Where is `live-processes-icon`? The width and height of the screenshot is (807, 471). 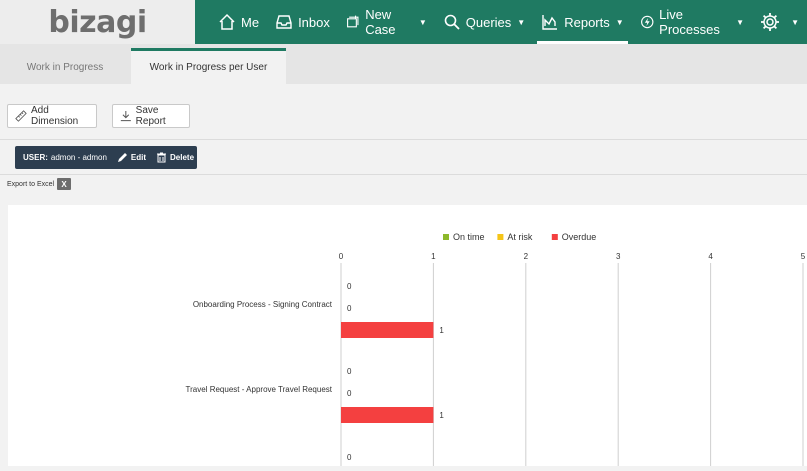 live-processes-icon is located at coordinates (647, 22).